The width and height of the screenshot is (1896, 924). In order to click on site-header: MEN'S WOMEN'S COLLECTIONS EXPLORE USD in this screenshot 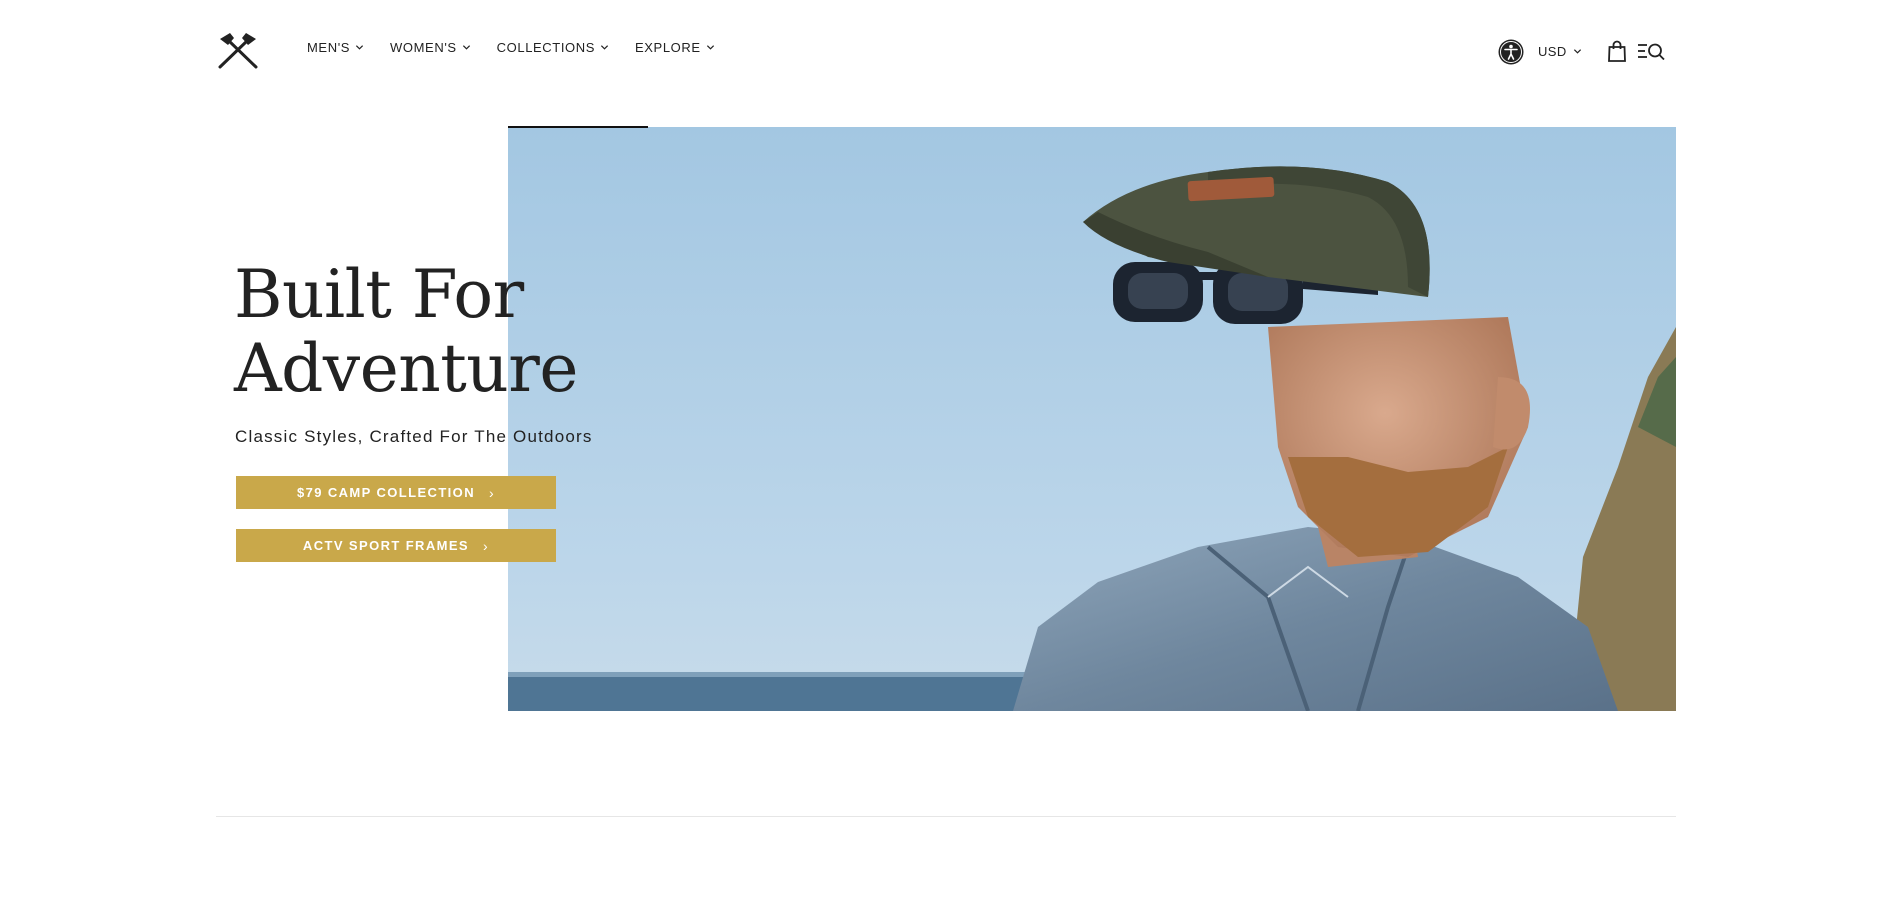, I will do `click(948, 50)`.